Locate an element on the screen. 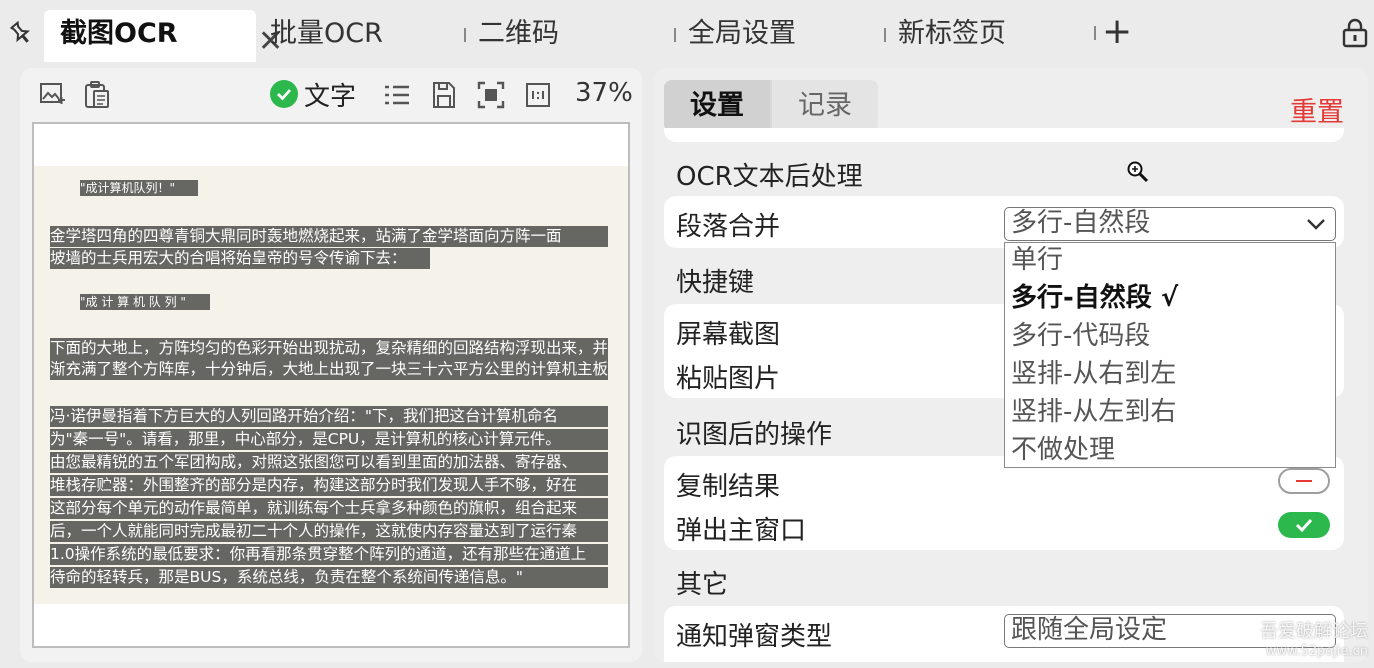 The image size is (1374, 668). copy-result-switch is located at coordinates (1304, 481).